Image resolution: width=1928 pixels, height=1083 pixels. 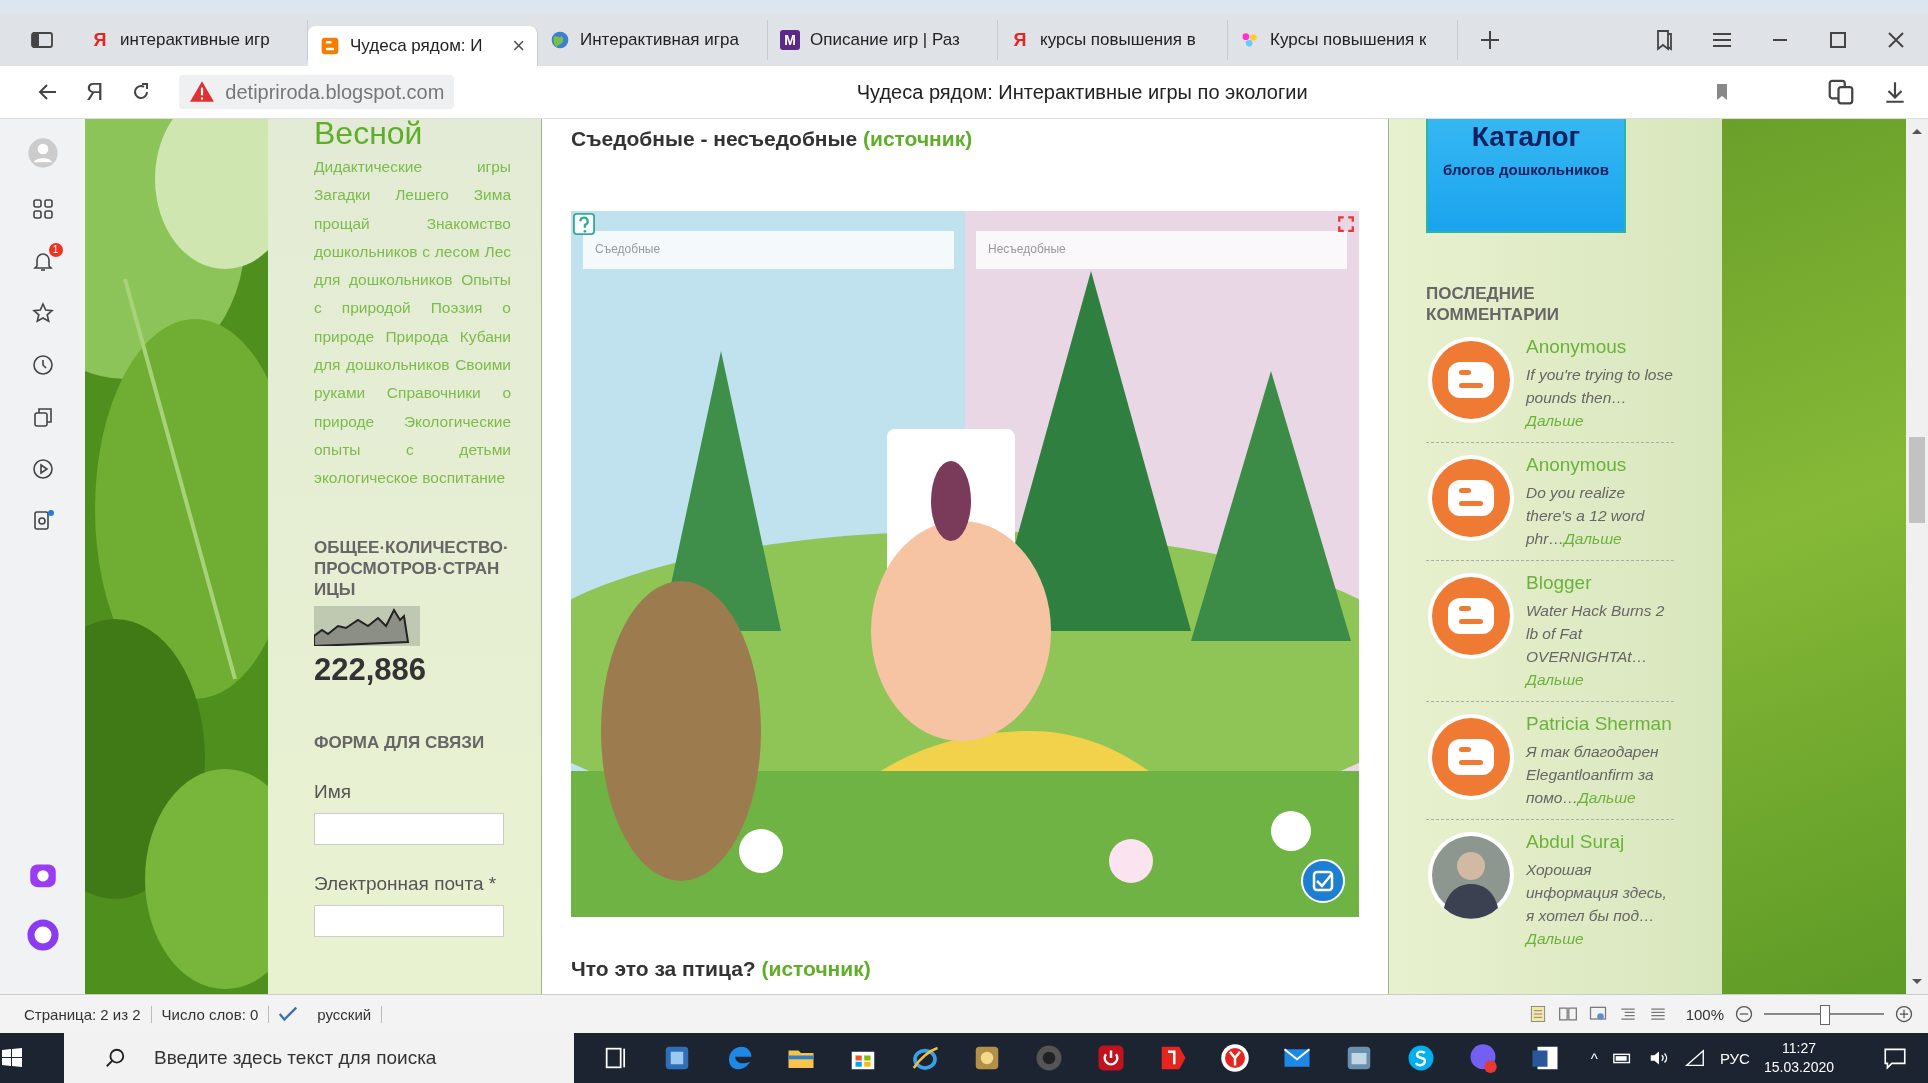 What do you see at coordinates (1744, 1014) in the screenshot?
I see `zoom-out-icon` at bounding box center [1744, 1014].